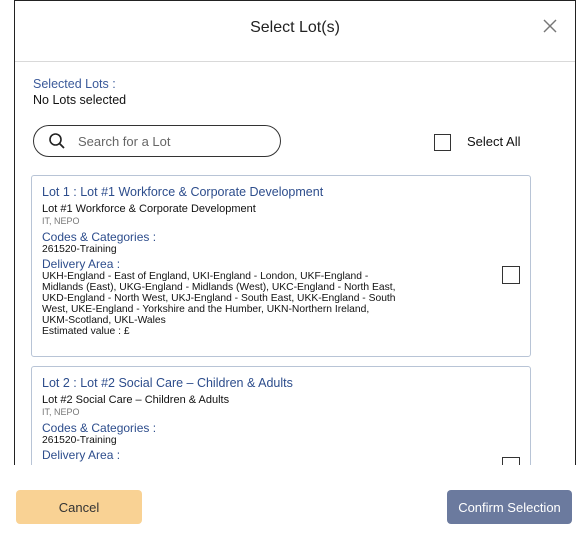 Image resolution: width=582 pixels, height=540 pixels. Describe the element at coordinates (104, 320) in the screenshot. I see `delivery-area-line: UKM-Scotland, UKL-Wales` at that location.